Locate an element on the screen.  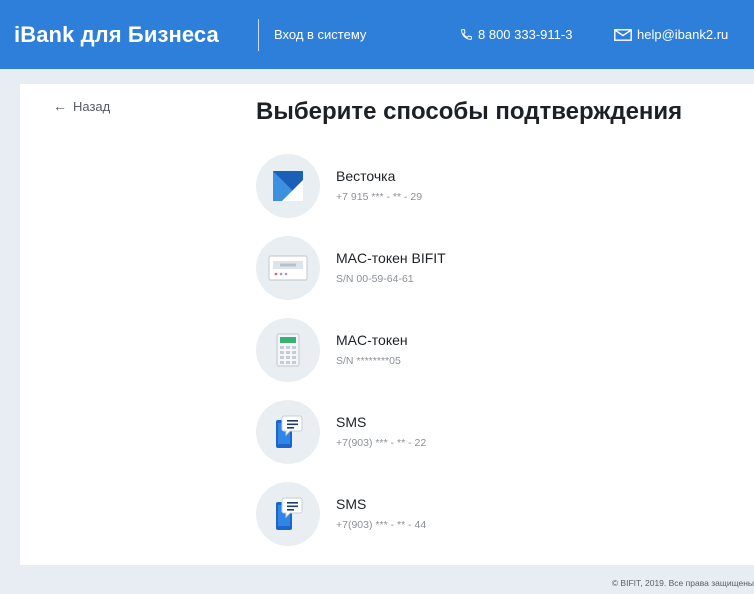
brand-logo: iBank для Бизнеса is located at coordinates (116, 34).